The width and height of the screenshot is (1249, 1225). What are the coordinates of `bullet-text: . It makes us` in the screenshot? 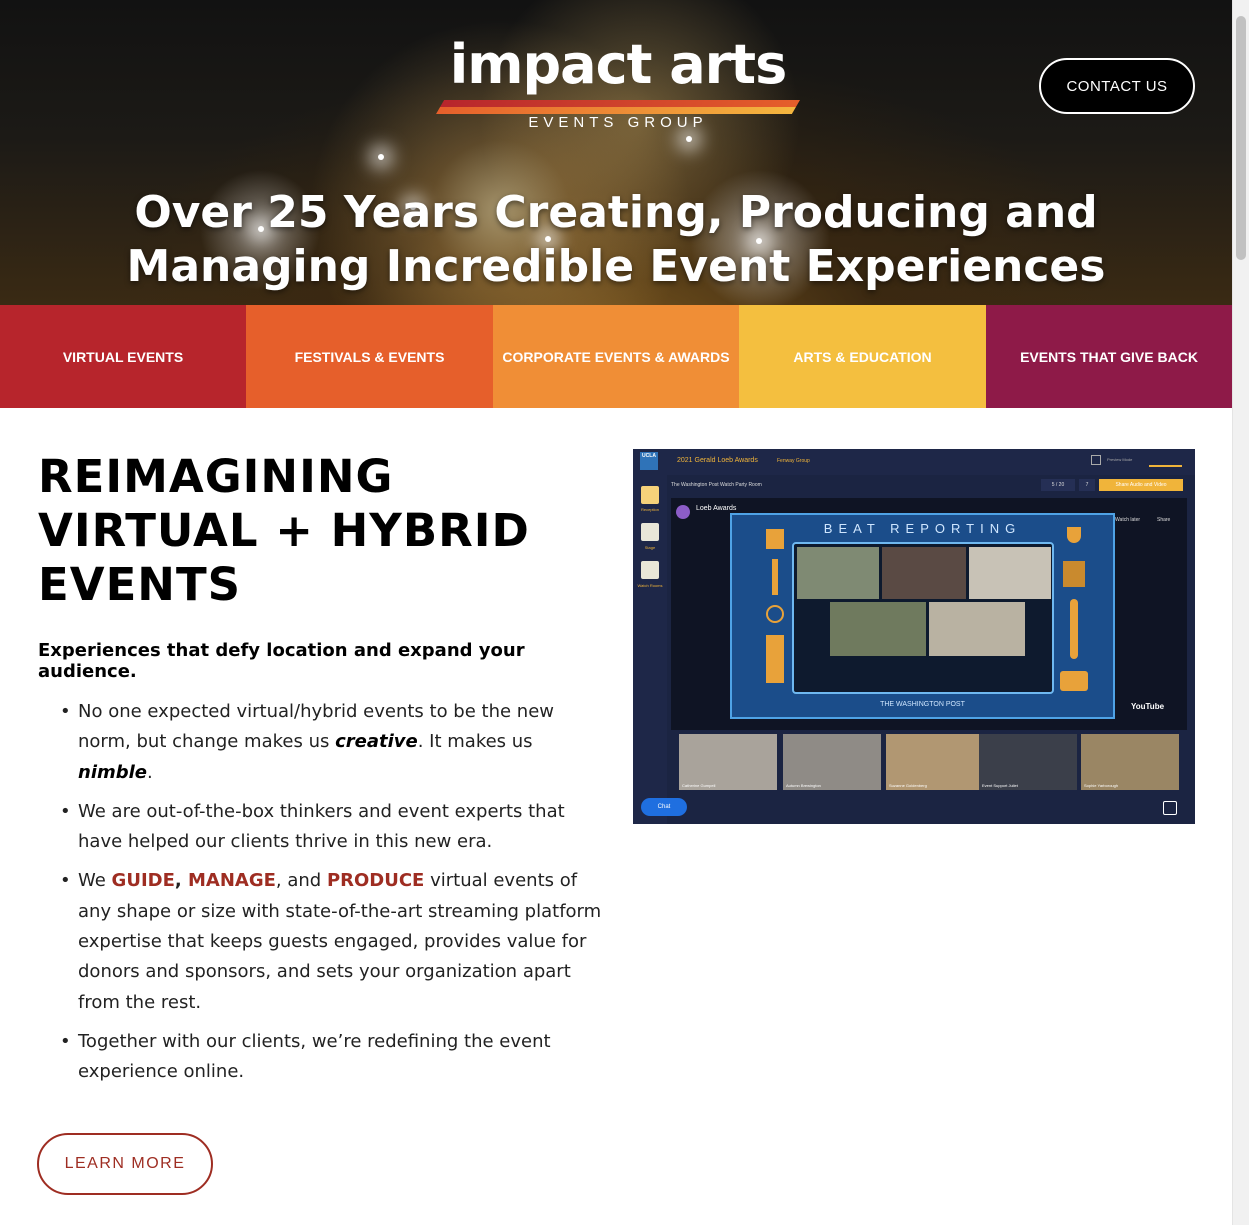 It's located at (475, 742).